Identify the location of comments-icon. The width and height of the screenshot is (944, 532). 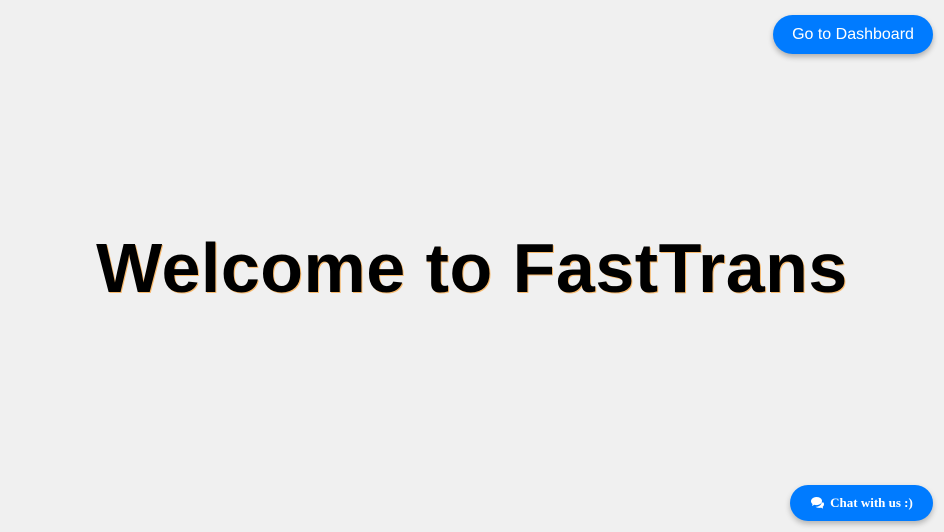
(818, 503).